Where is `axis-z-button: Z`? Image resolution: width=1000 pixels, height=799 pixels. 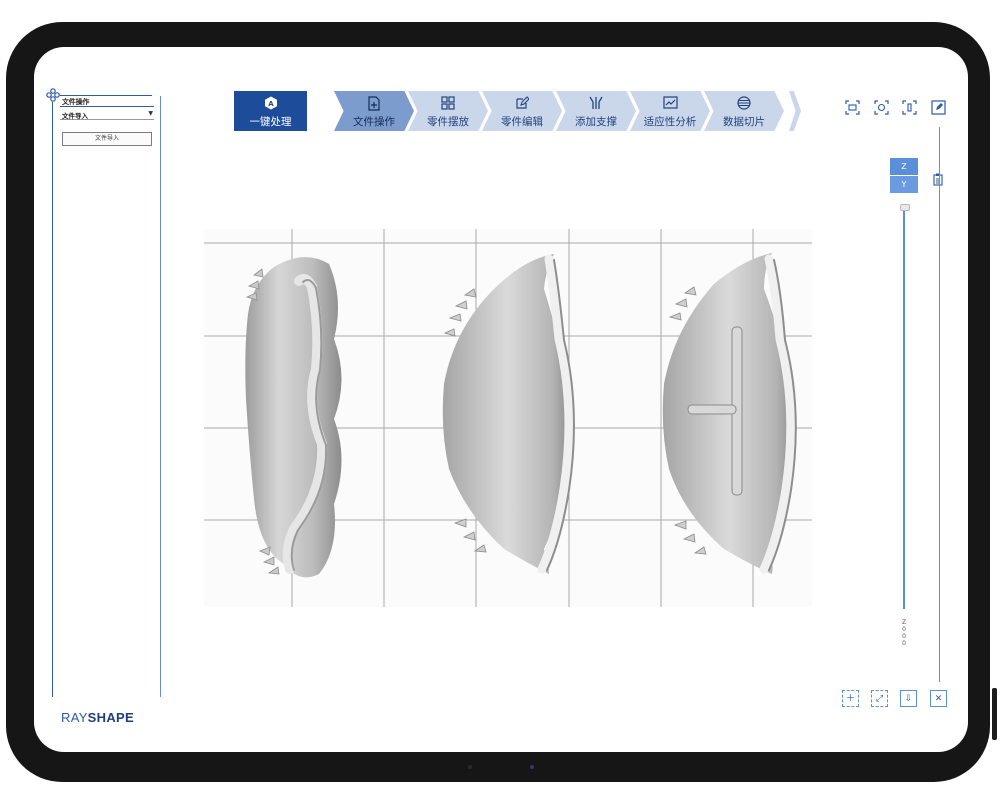
axis-z-button: Z is located at coordinates (904, 166).